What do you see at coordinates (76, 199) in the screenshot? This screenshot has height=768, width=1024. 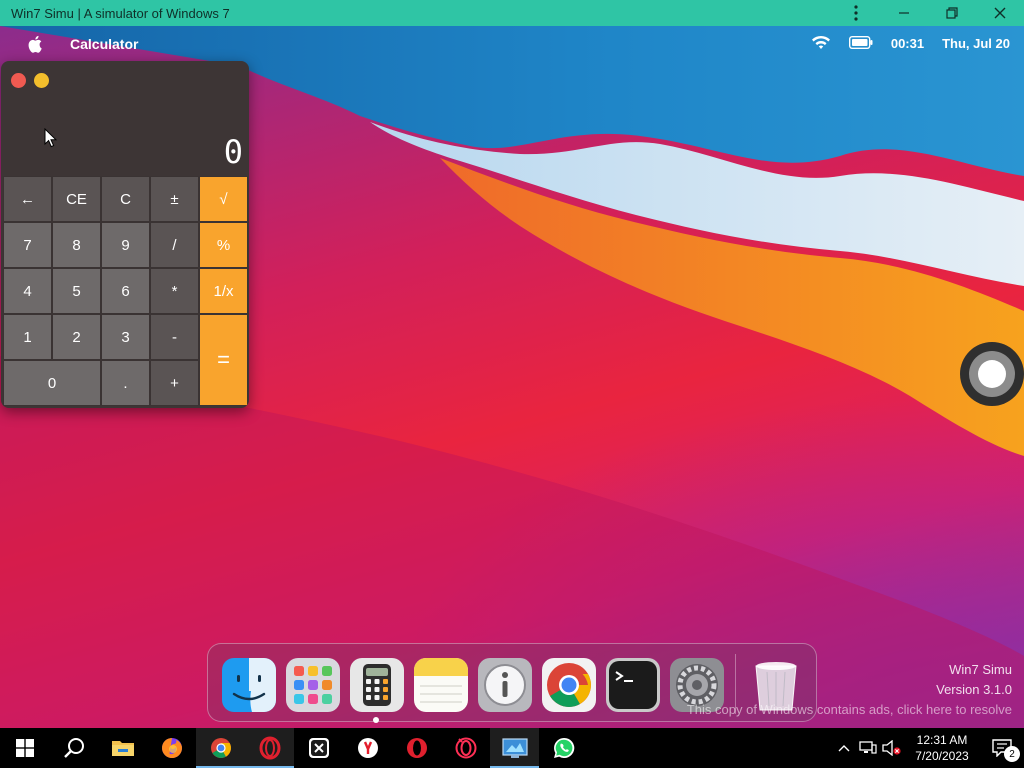 I see `clear-entry-key: CE` at bounding box center [76, 199].